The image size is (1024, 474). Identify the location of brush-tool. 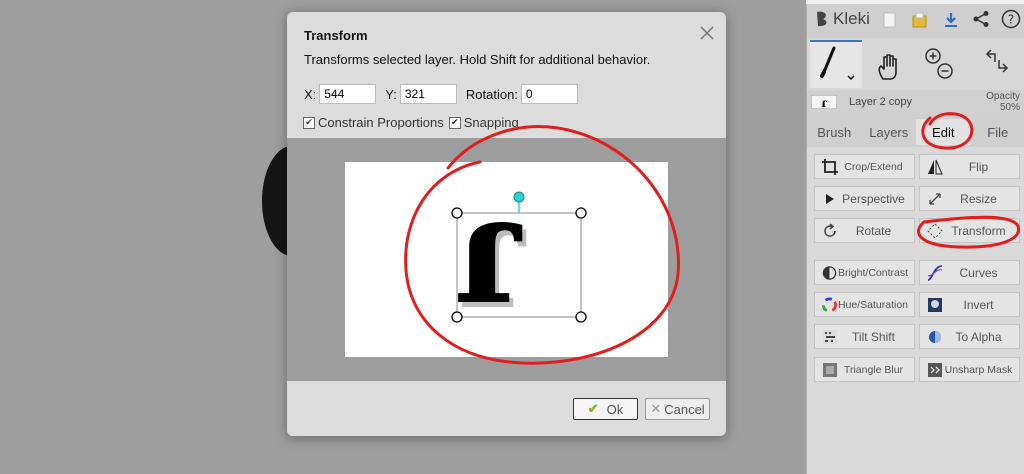
(836, 64).